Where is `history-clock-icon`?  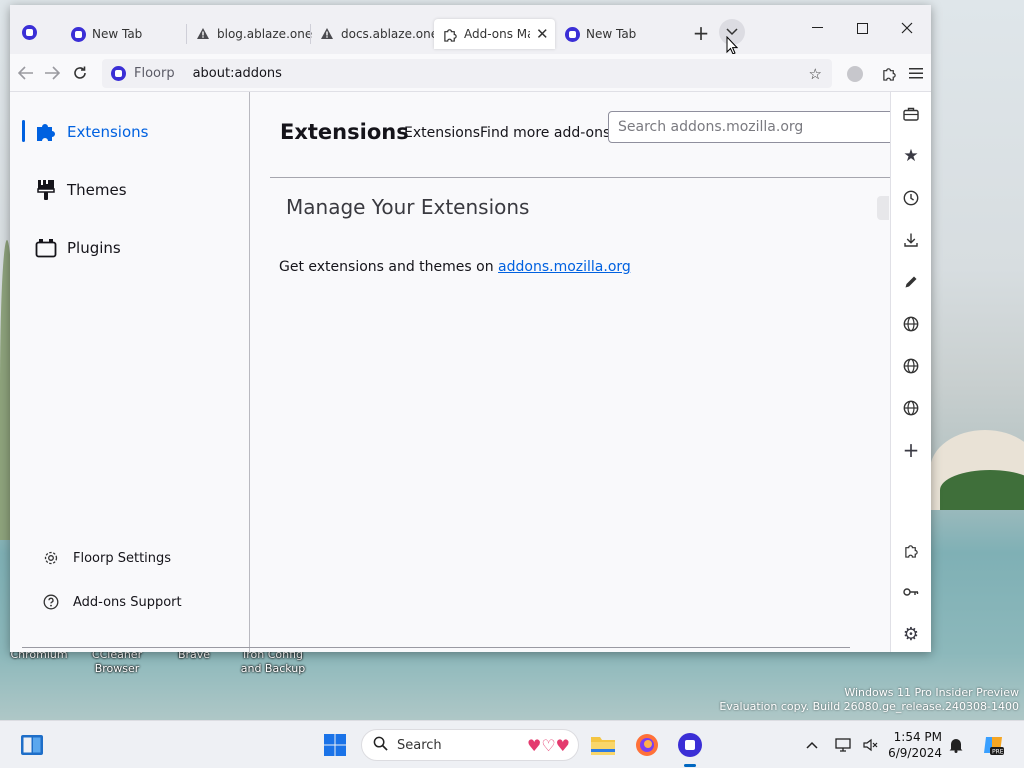 history-clock-icon is located at coordinates (911, 198).